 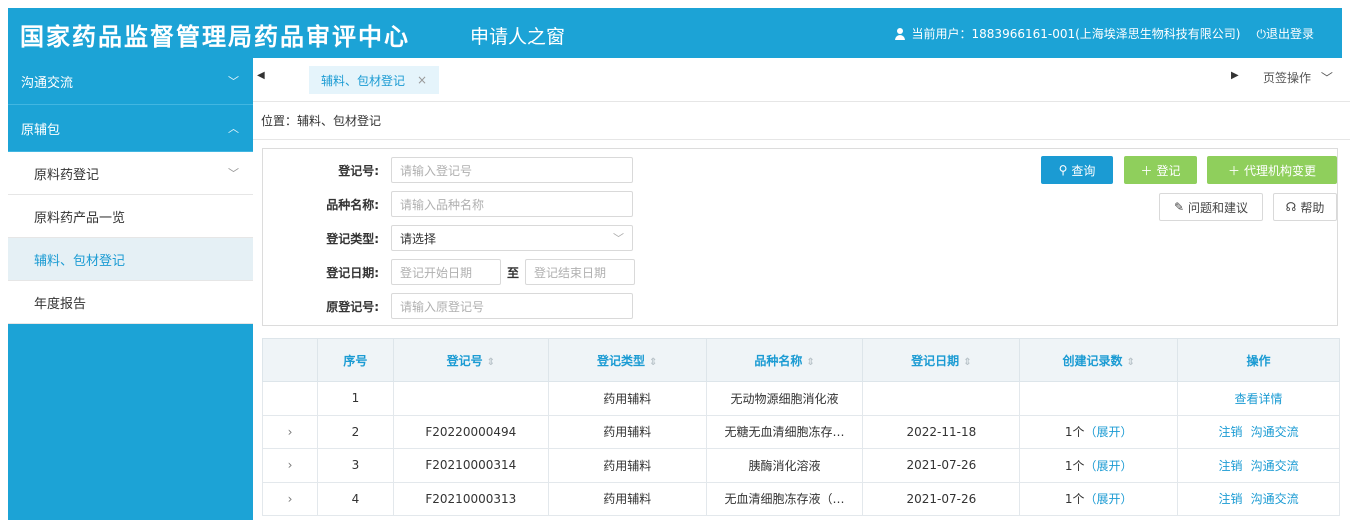 What do you see at coordinates (470, 398) in the screenshot?
I see `cell-reg-no` at bounding box center [470, 398].